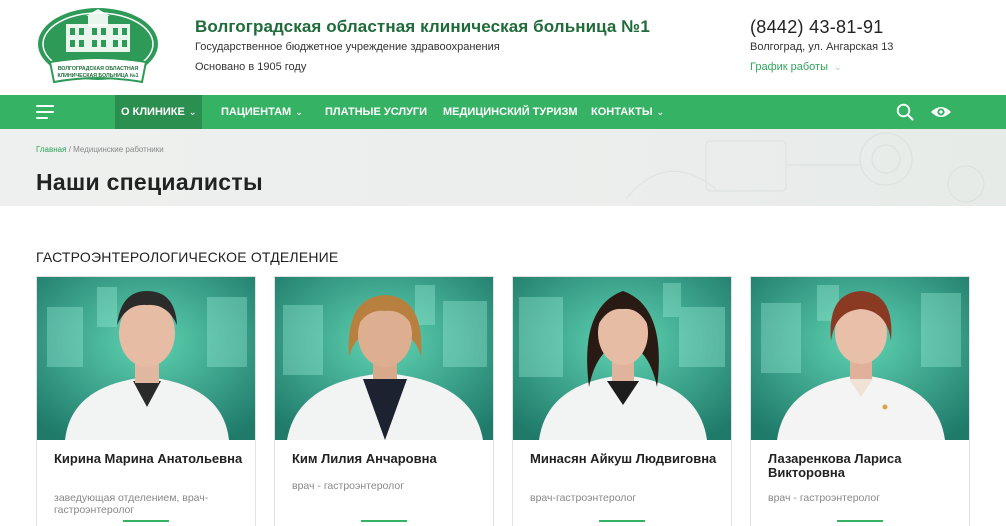 This screenshot has width=1006, height=526. What do you see at coordinates (863, 466) in the screenshot?
I see `doctor-name: Лазаренкова Лариса Викторовна` at bounding box center [863, 466].